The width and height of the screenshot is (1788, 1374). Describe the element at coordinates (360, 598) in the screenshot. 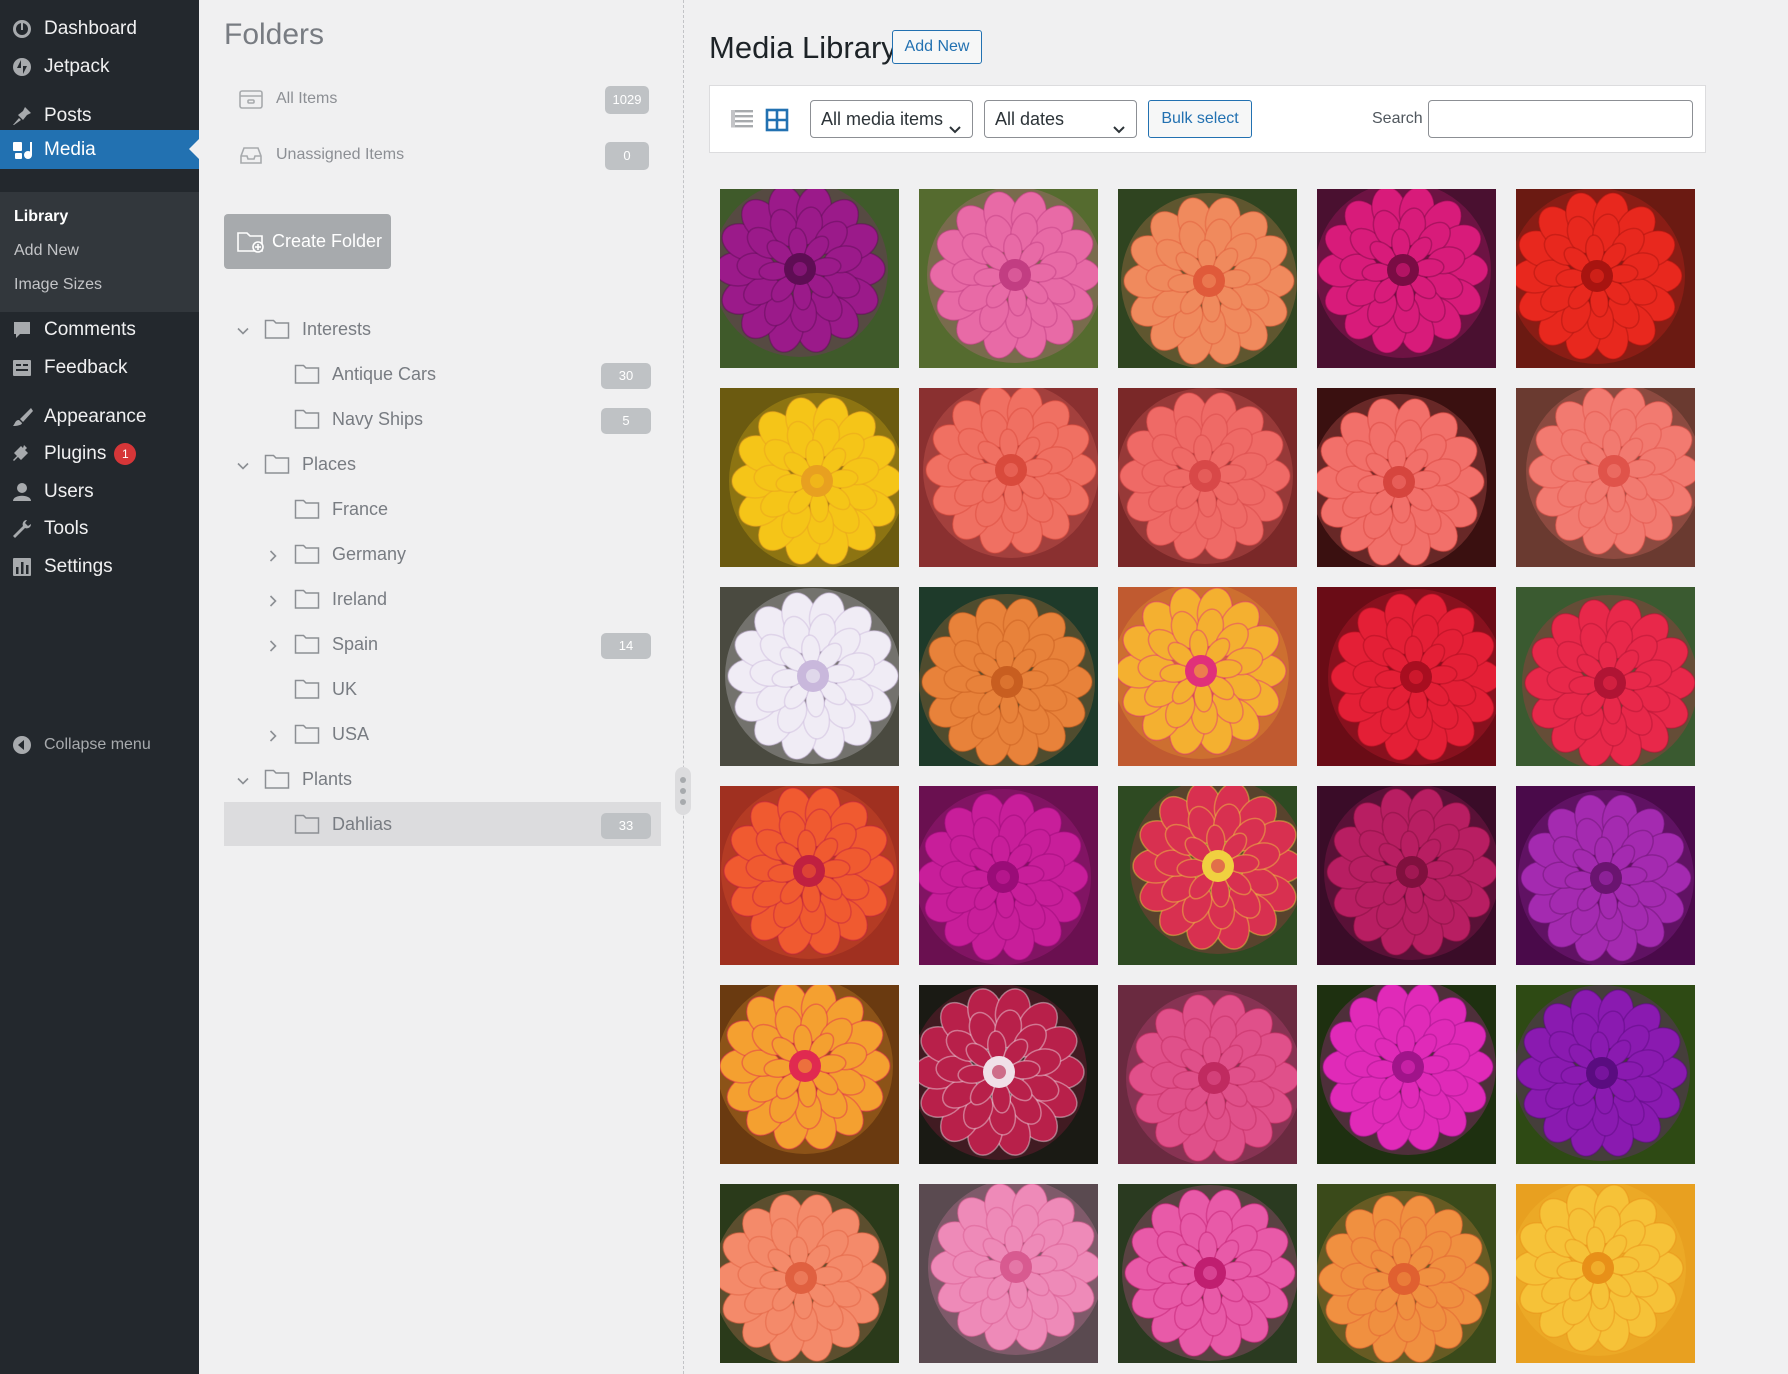

I see `folder-label: Ireland` at that location.